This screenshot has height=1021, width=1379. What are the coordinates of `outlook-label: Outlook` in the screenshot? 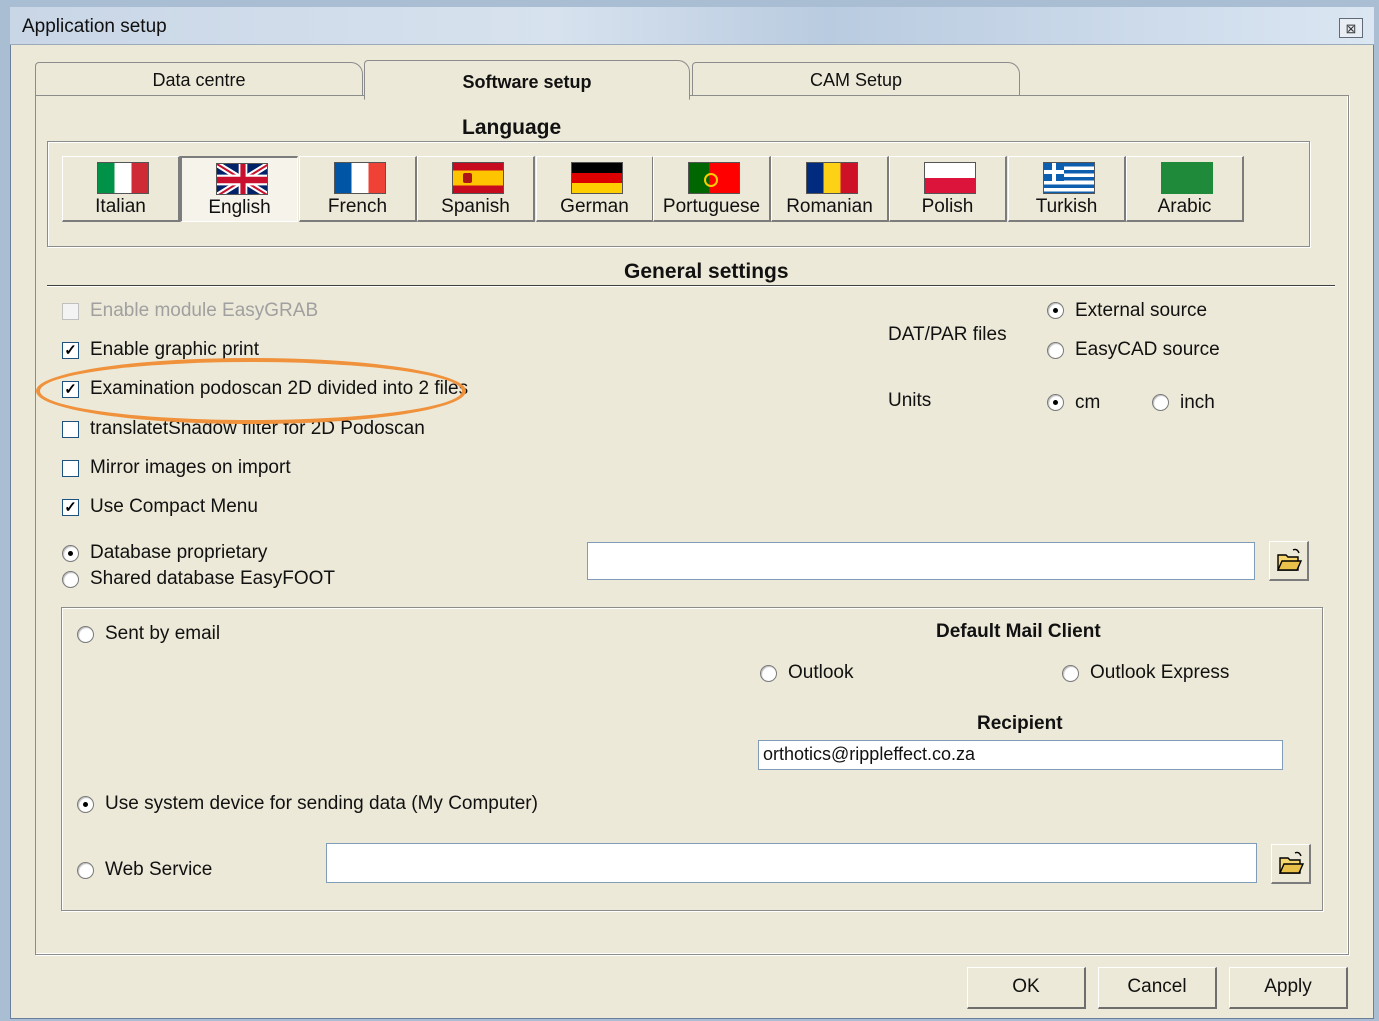 It's located at (821, 672).